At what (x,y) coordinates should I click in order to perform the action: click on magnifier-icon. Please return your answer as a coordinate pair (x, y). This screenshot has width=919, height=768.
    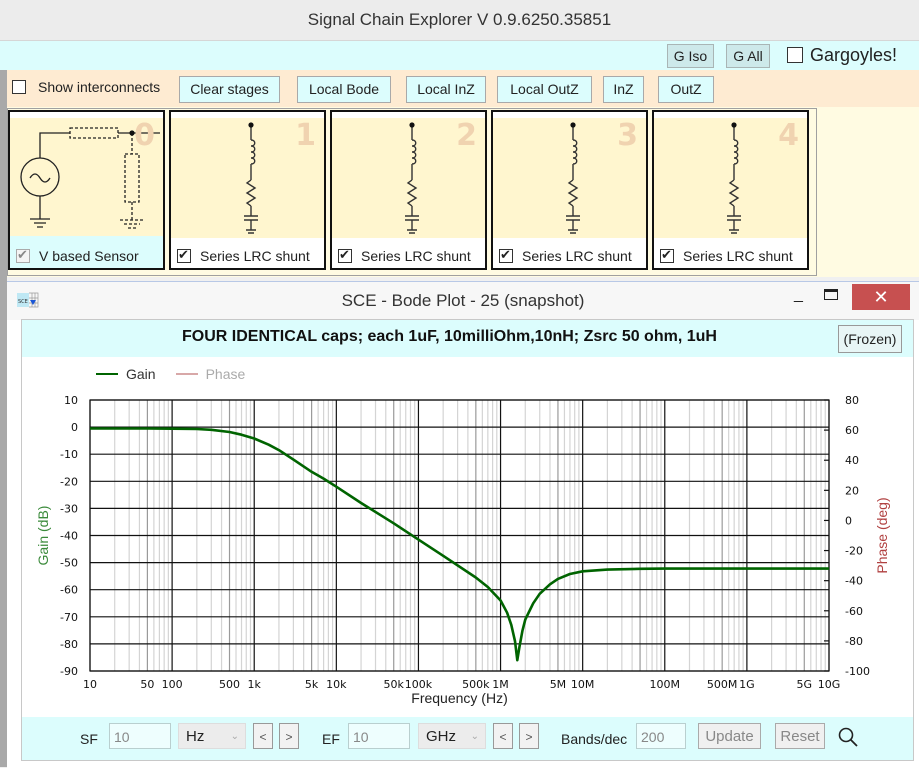
    Looking at the image, I should click on (848, 737).